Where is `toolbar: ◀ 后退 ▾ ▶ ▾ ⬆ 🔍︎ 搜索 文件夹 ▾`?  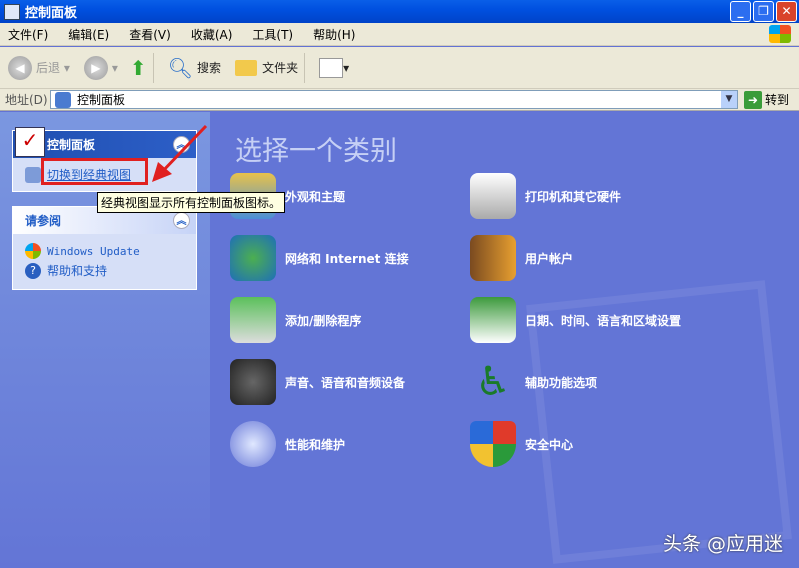 toolbar: ◀ 后退 ▾ ▶ ▾ ⬆ 🔍︎ 搜索 文件夹 ▾ is located at coordinates (399, 68).